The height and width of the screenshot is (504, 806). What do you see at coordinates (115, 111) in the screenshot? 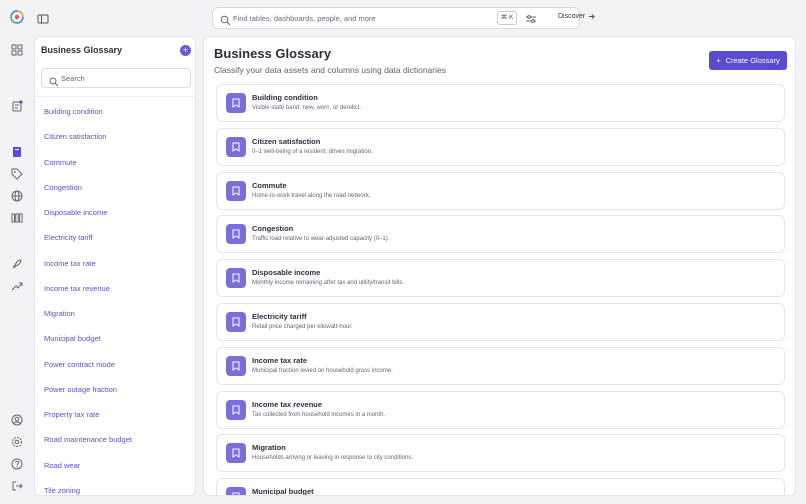
I see `glossary-list-item: Building condition` at bounding box center [115, 111].